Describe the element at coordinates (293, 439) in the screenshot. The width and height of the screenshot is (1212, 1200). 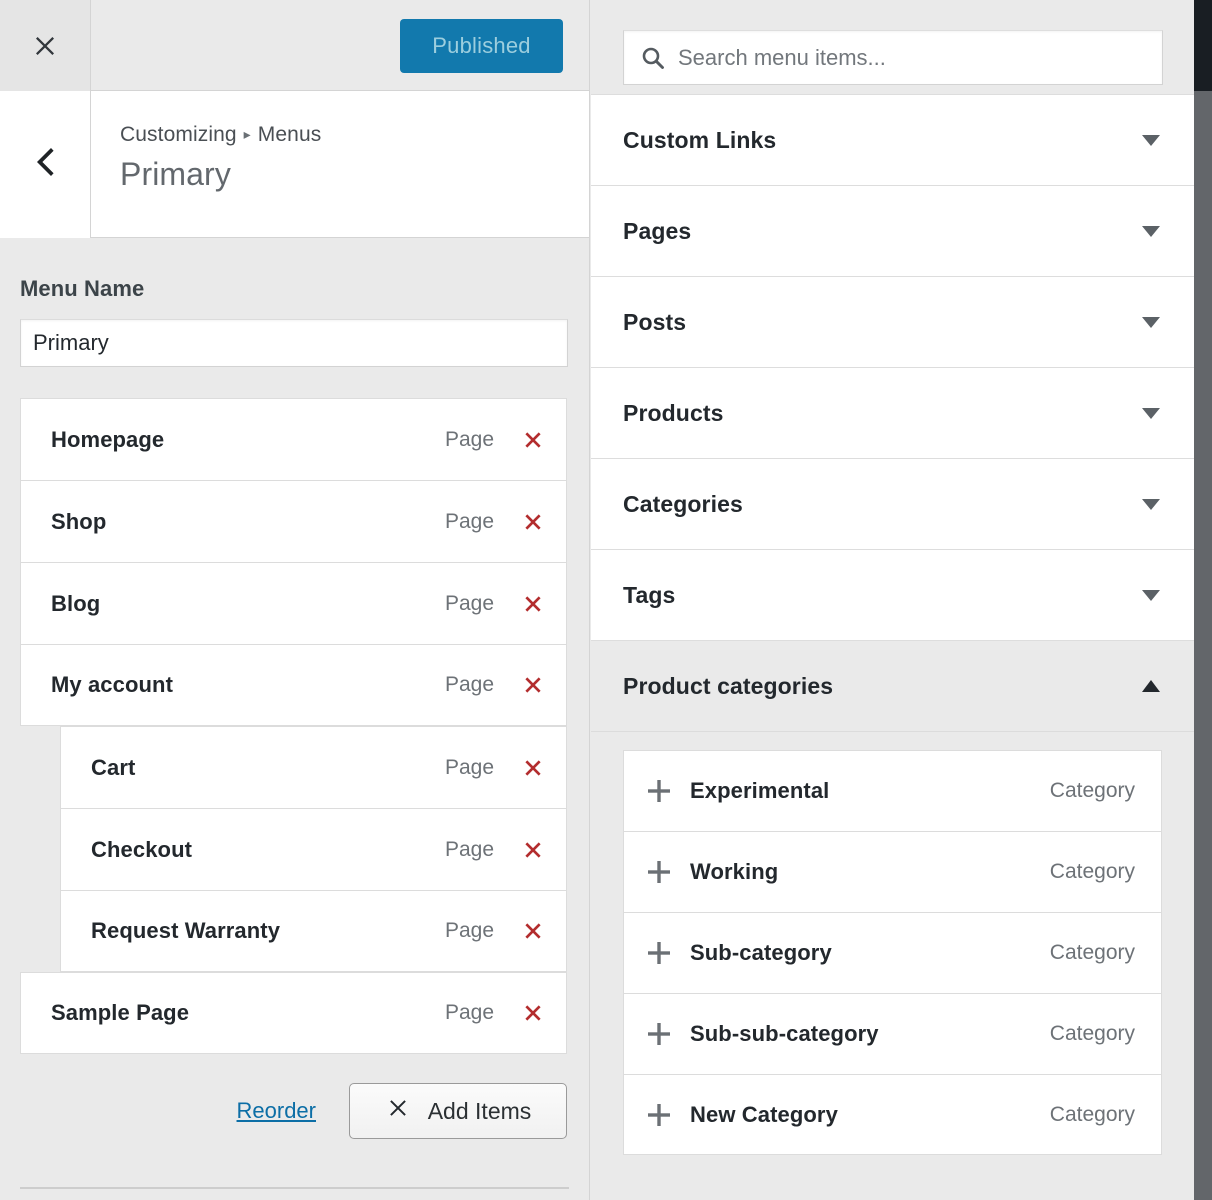
I see `menu-item-row: Homepage Page` at that location.